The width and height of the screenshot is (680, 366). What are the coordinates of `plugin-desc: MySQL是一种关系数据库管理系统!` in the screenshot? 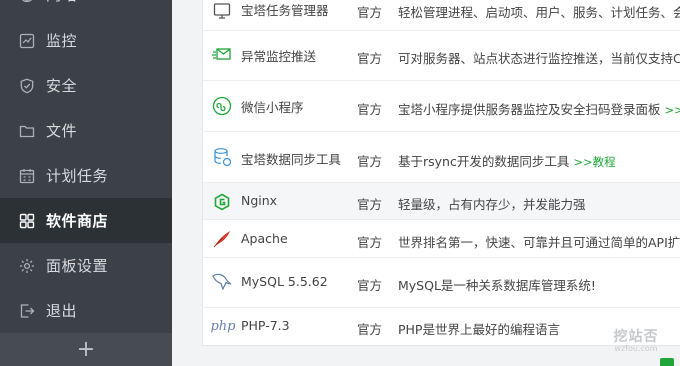 It's located at (497, 285).